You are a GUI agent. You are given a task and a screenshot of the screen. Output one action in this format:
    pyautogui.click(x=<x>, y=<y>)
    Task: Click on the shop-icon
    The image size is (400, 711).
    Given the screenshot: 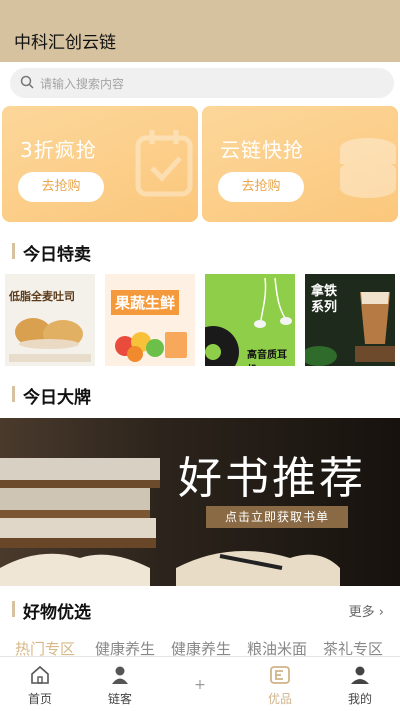 What is the action you would take?
    pyautogui.click(x=280, y=675)
    